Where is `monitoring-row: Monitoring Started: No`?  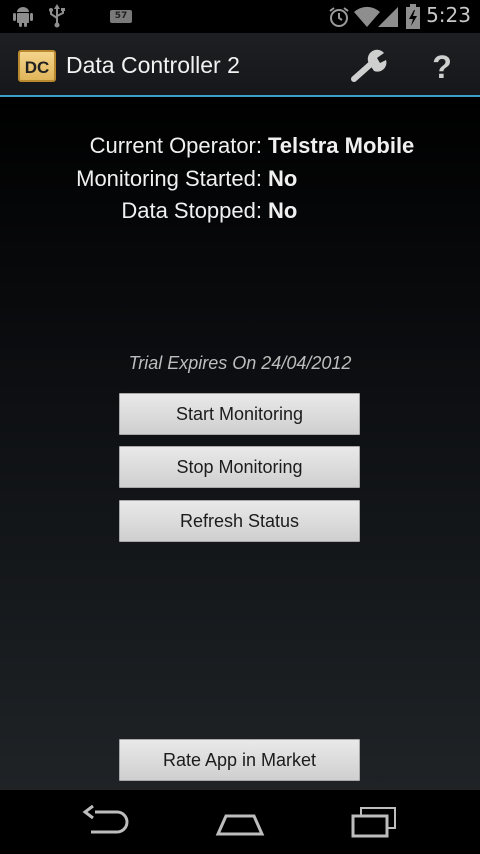
monitoring-row: Monitoring Started: No is located at coordinates (240, 181).